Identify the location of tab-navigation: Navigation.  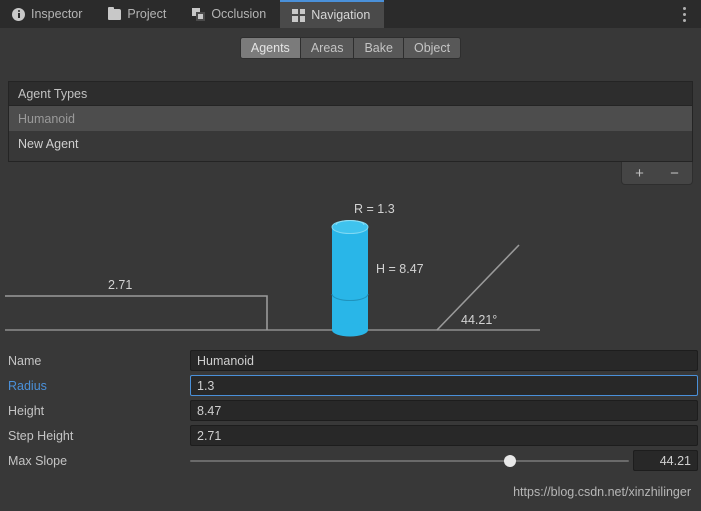
(332, 14).